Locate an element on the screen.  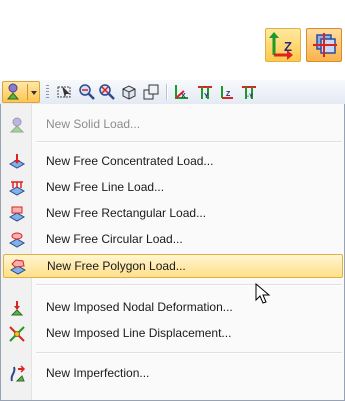
svg-text: -Y is located at coordinates (250, 97).